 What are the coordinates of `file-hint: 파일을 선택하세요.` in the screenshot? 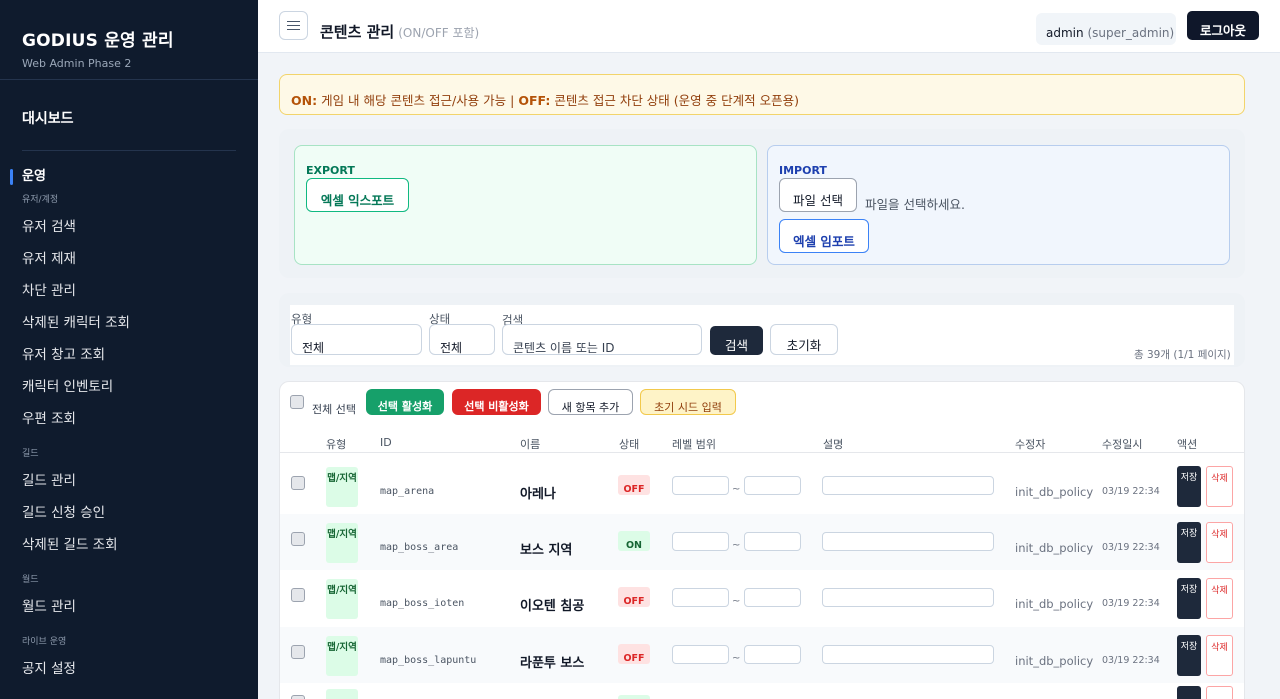 It's located at (915, 204).